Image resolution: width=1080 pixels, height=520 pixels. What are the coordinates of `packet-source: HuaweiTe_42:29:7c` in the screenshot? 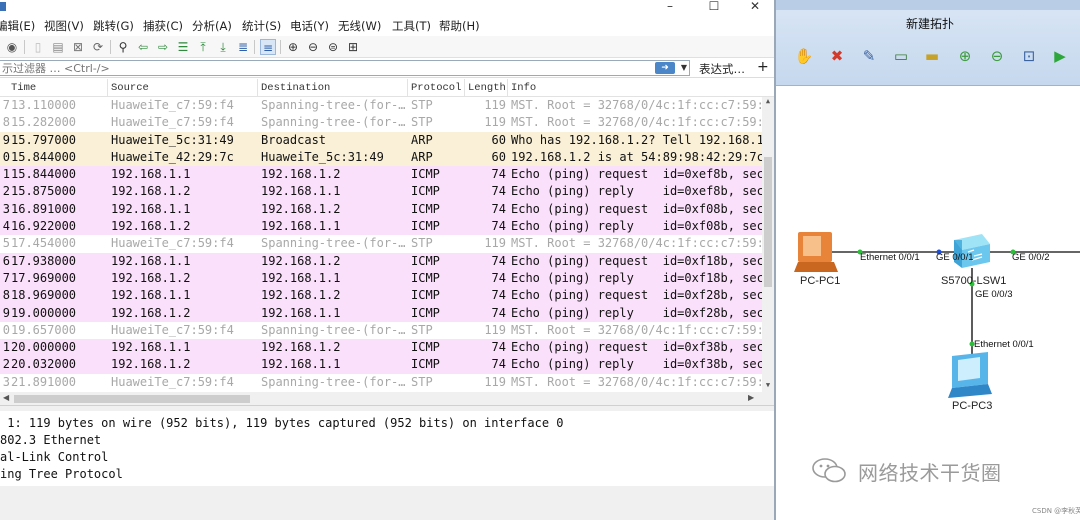 It's located at (172, 156).